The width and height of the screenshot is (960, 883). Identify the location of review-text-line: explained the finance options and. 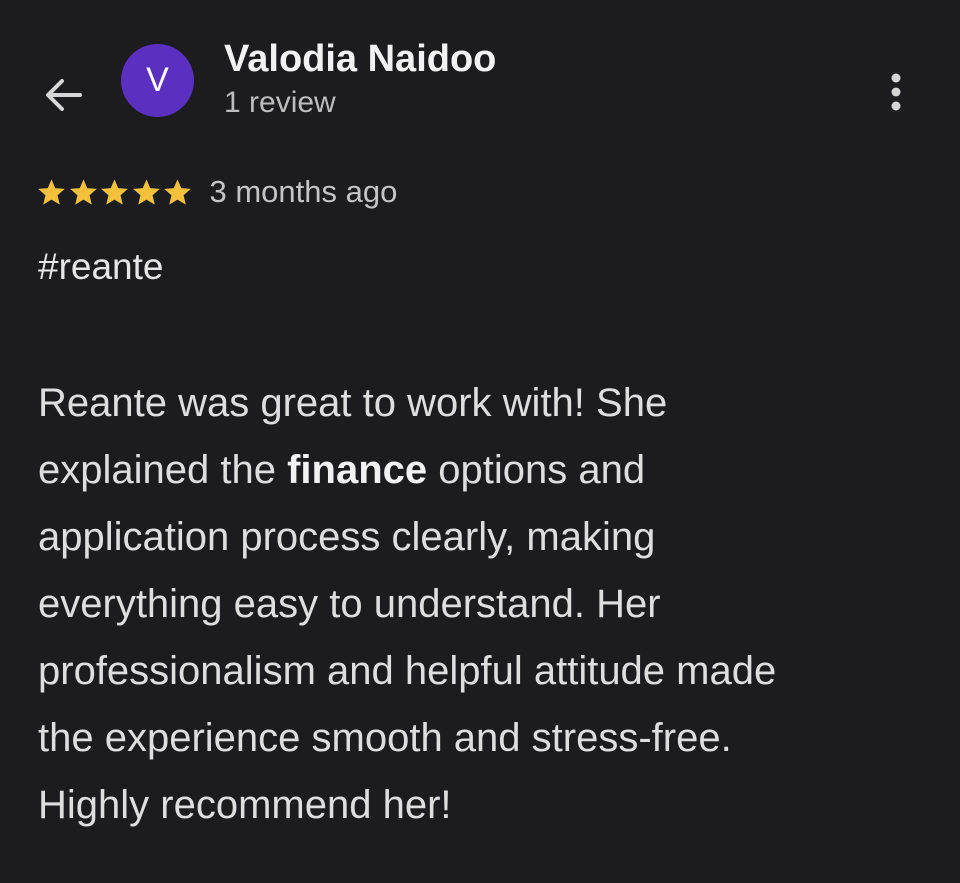
(488, 470).